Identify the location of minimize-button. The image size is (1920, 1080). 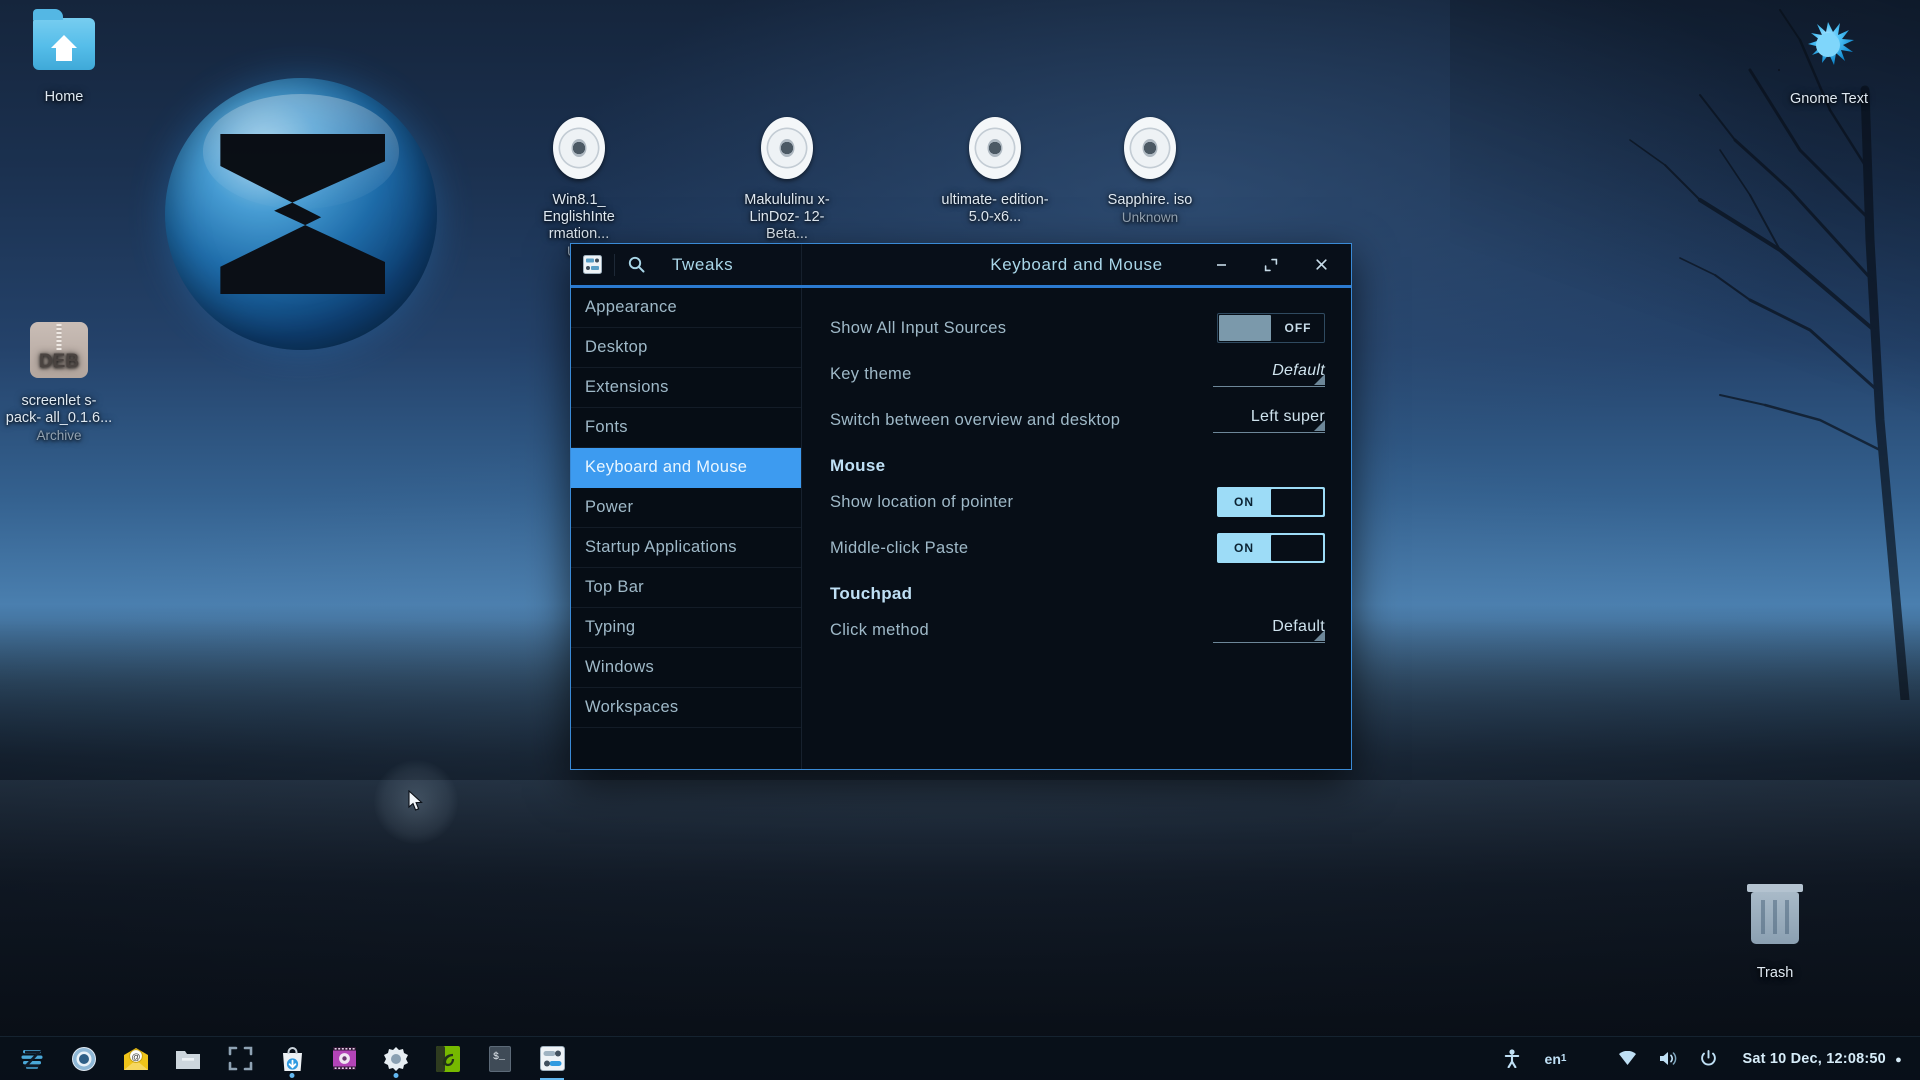
(1221, 265).